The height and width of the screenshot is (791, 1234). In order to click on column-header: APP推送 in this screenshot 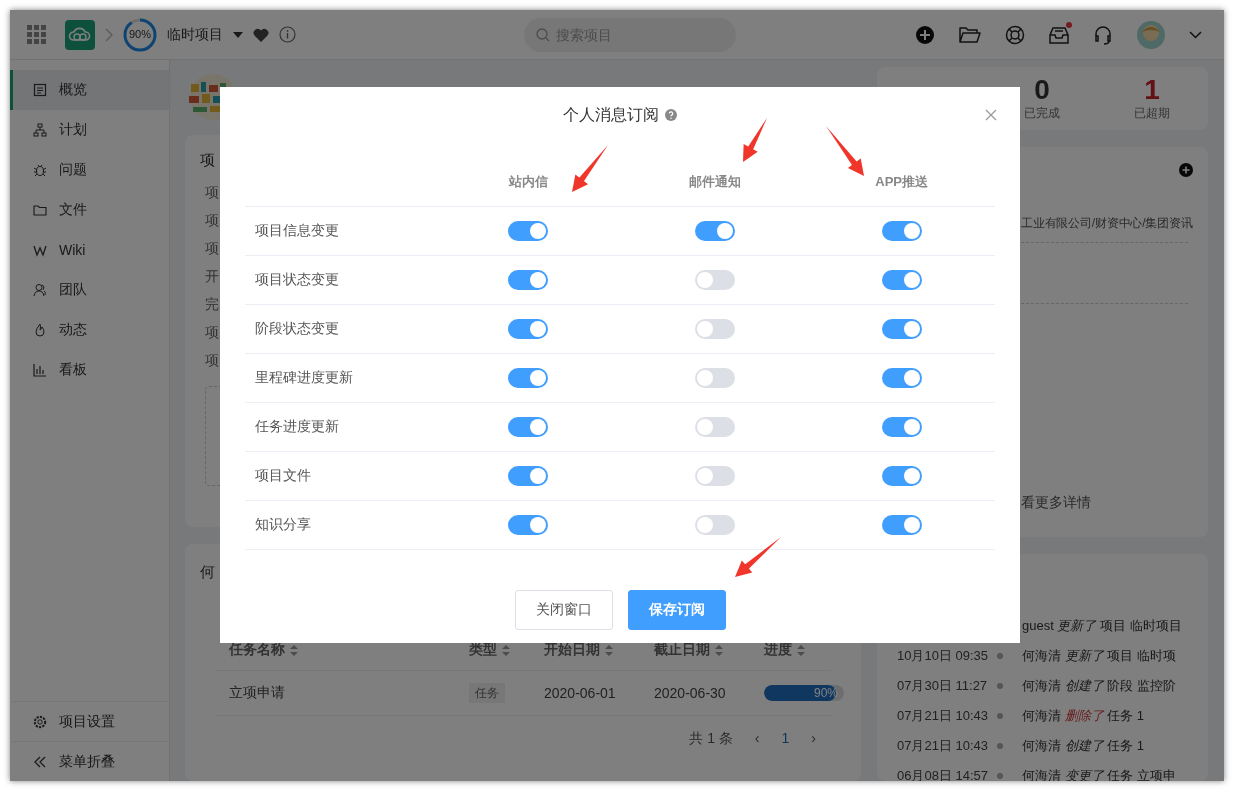, I will do `click(902, 182)`.